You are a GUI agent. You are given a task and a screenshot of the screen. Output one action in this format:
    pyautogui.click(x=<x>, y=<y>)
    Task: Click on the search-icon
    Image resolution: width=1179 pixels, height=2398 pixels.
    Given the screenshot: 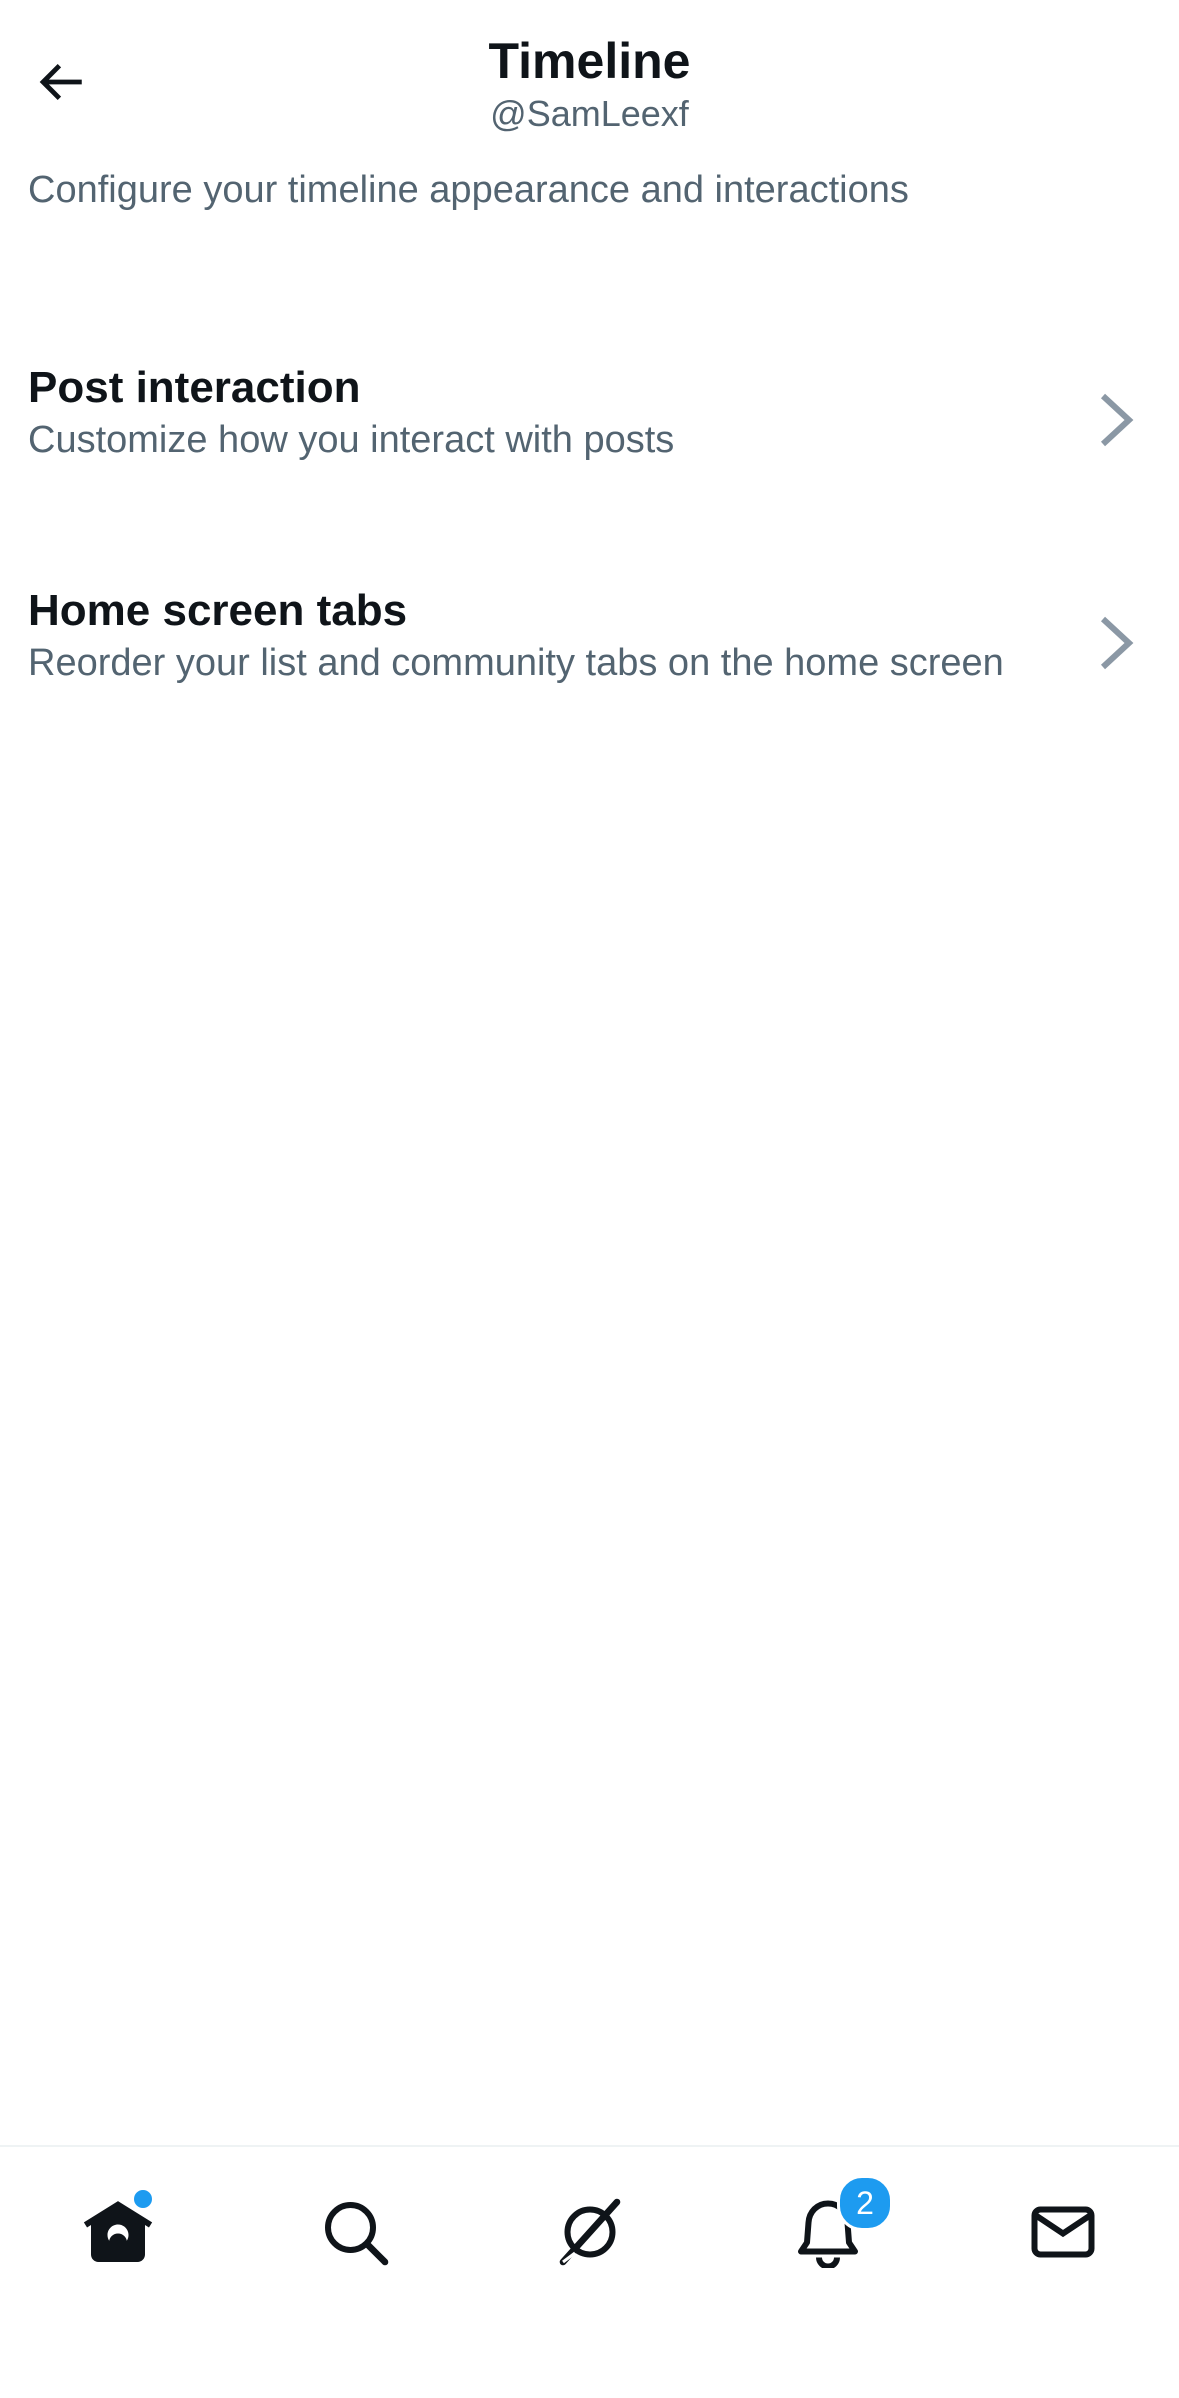 What is the action you would take?
    pyautogui.click(x=357, y=2234)
    